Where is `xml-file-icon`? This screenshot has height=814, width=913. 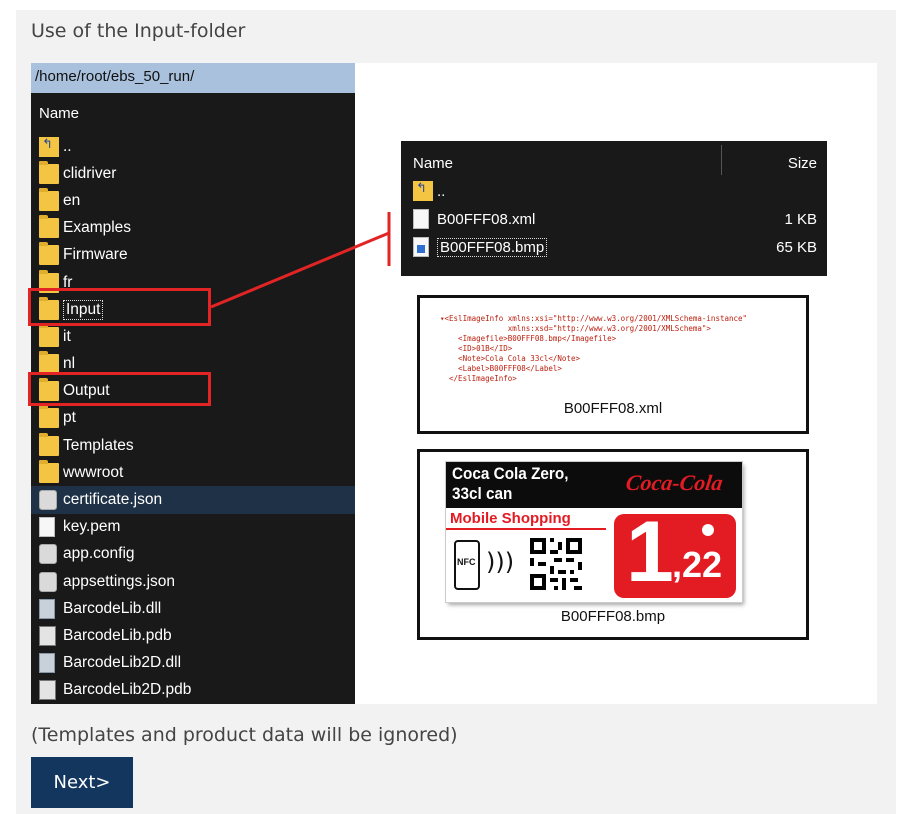
xml-file-icon is located at coordinates (421, 219).